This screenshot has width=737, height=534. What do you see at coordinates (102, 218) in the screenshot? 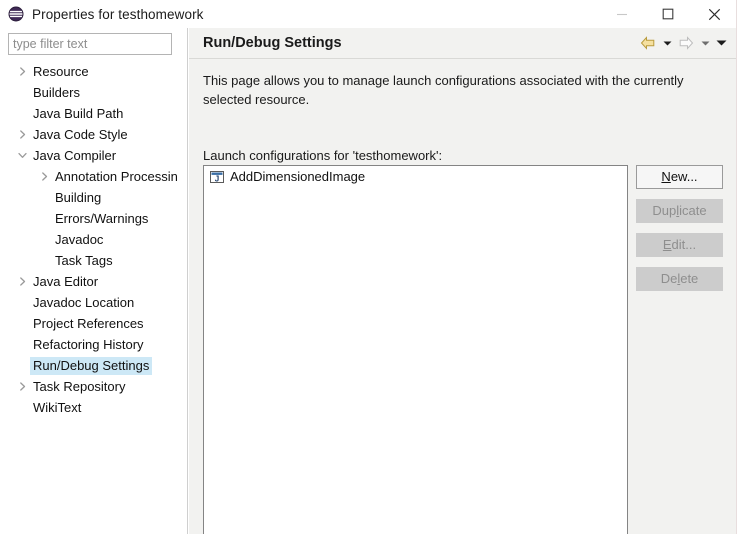
I see `sidebar-item-label: Errors/Warnings` at bounding box center [102, 218].